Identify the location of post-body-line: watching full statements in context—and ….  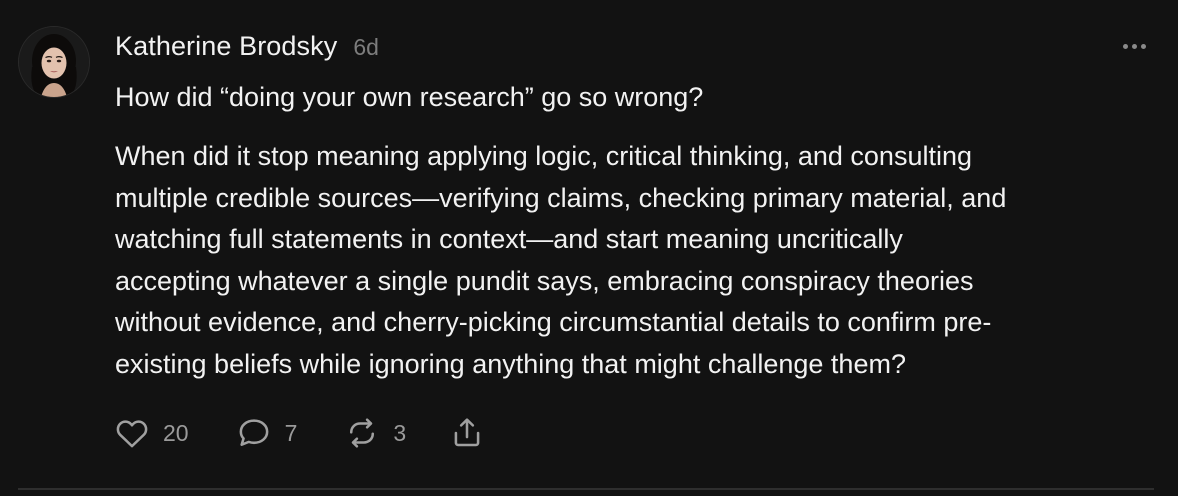
(509, 239).